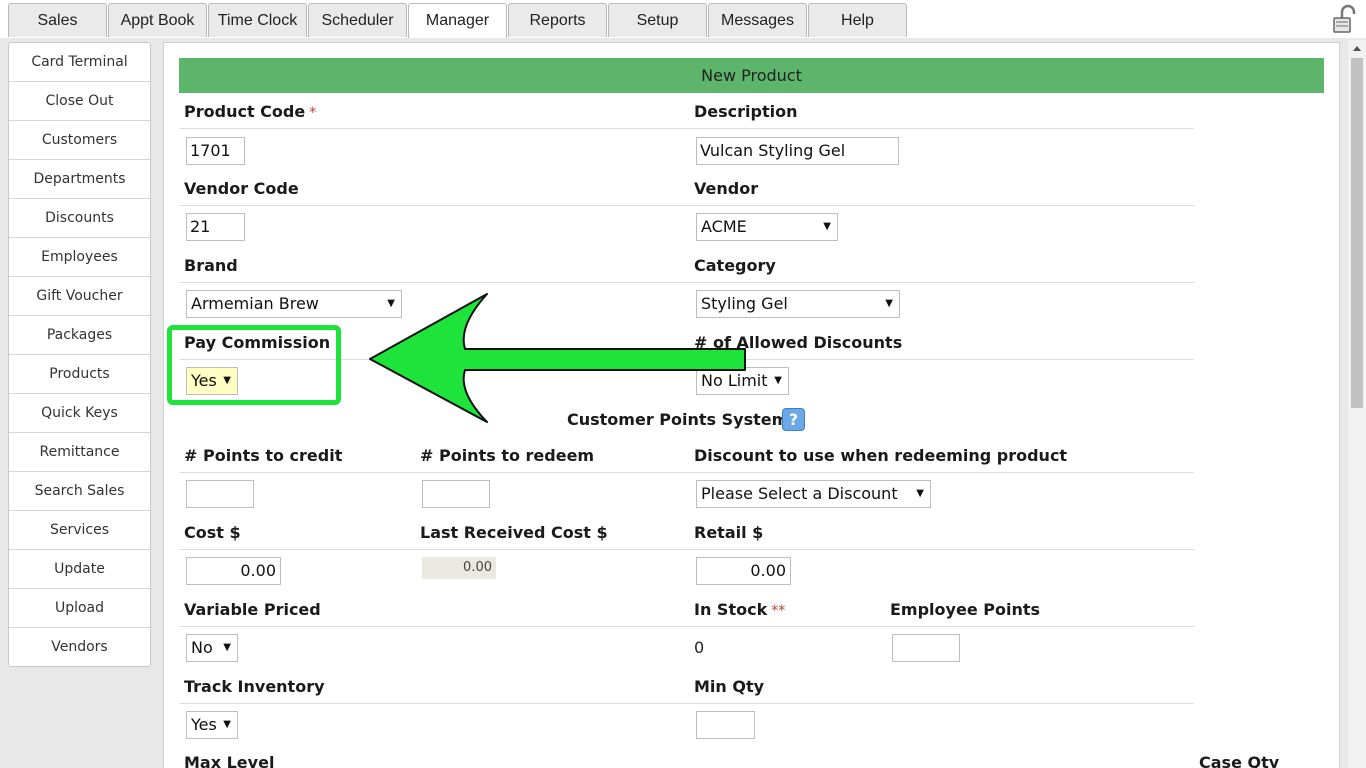 The height and width of the screenshot is (768, 1366). I want to click on tab-manager: Manager, so click(457, 20).